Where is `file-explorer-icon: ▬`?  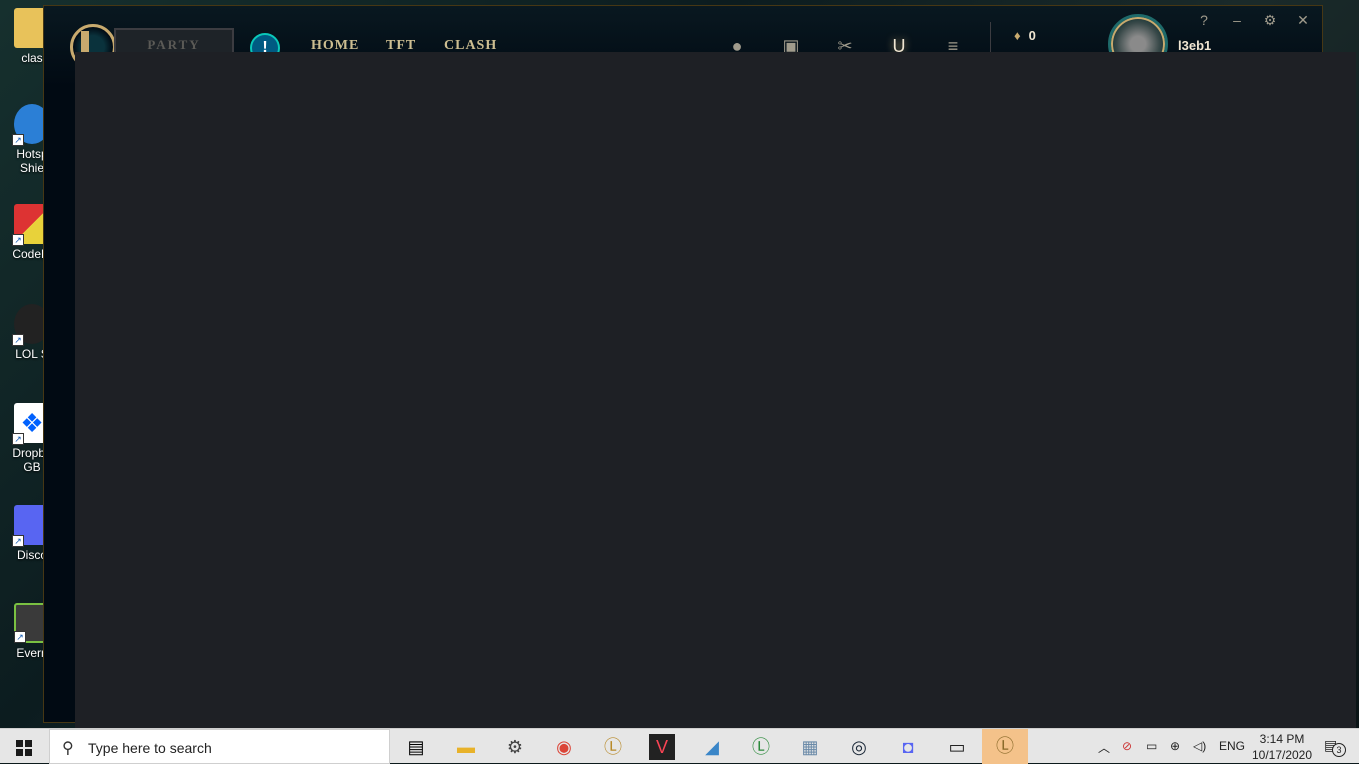
file-explorer-icon: ▬ is located at coordinates (466, 747).